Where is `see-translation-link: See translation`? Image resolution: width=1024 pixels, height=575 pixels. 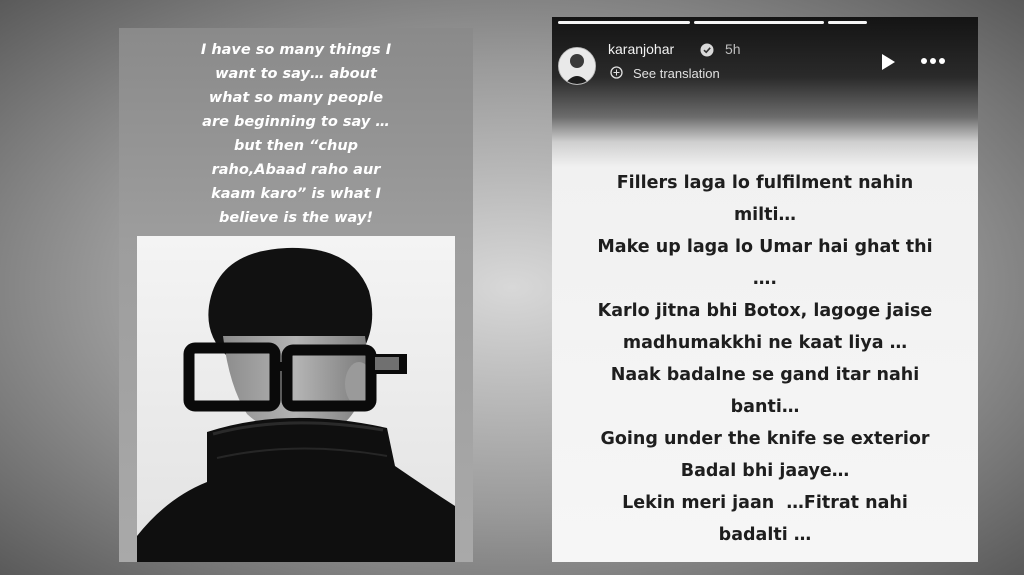 see-translation-link: See translation is located at coordinates (676, 73).